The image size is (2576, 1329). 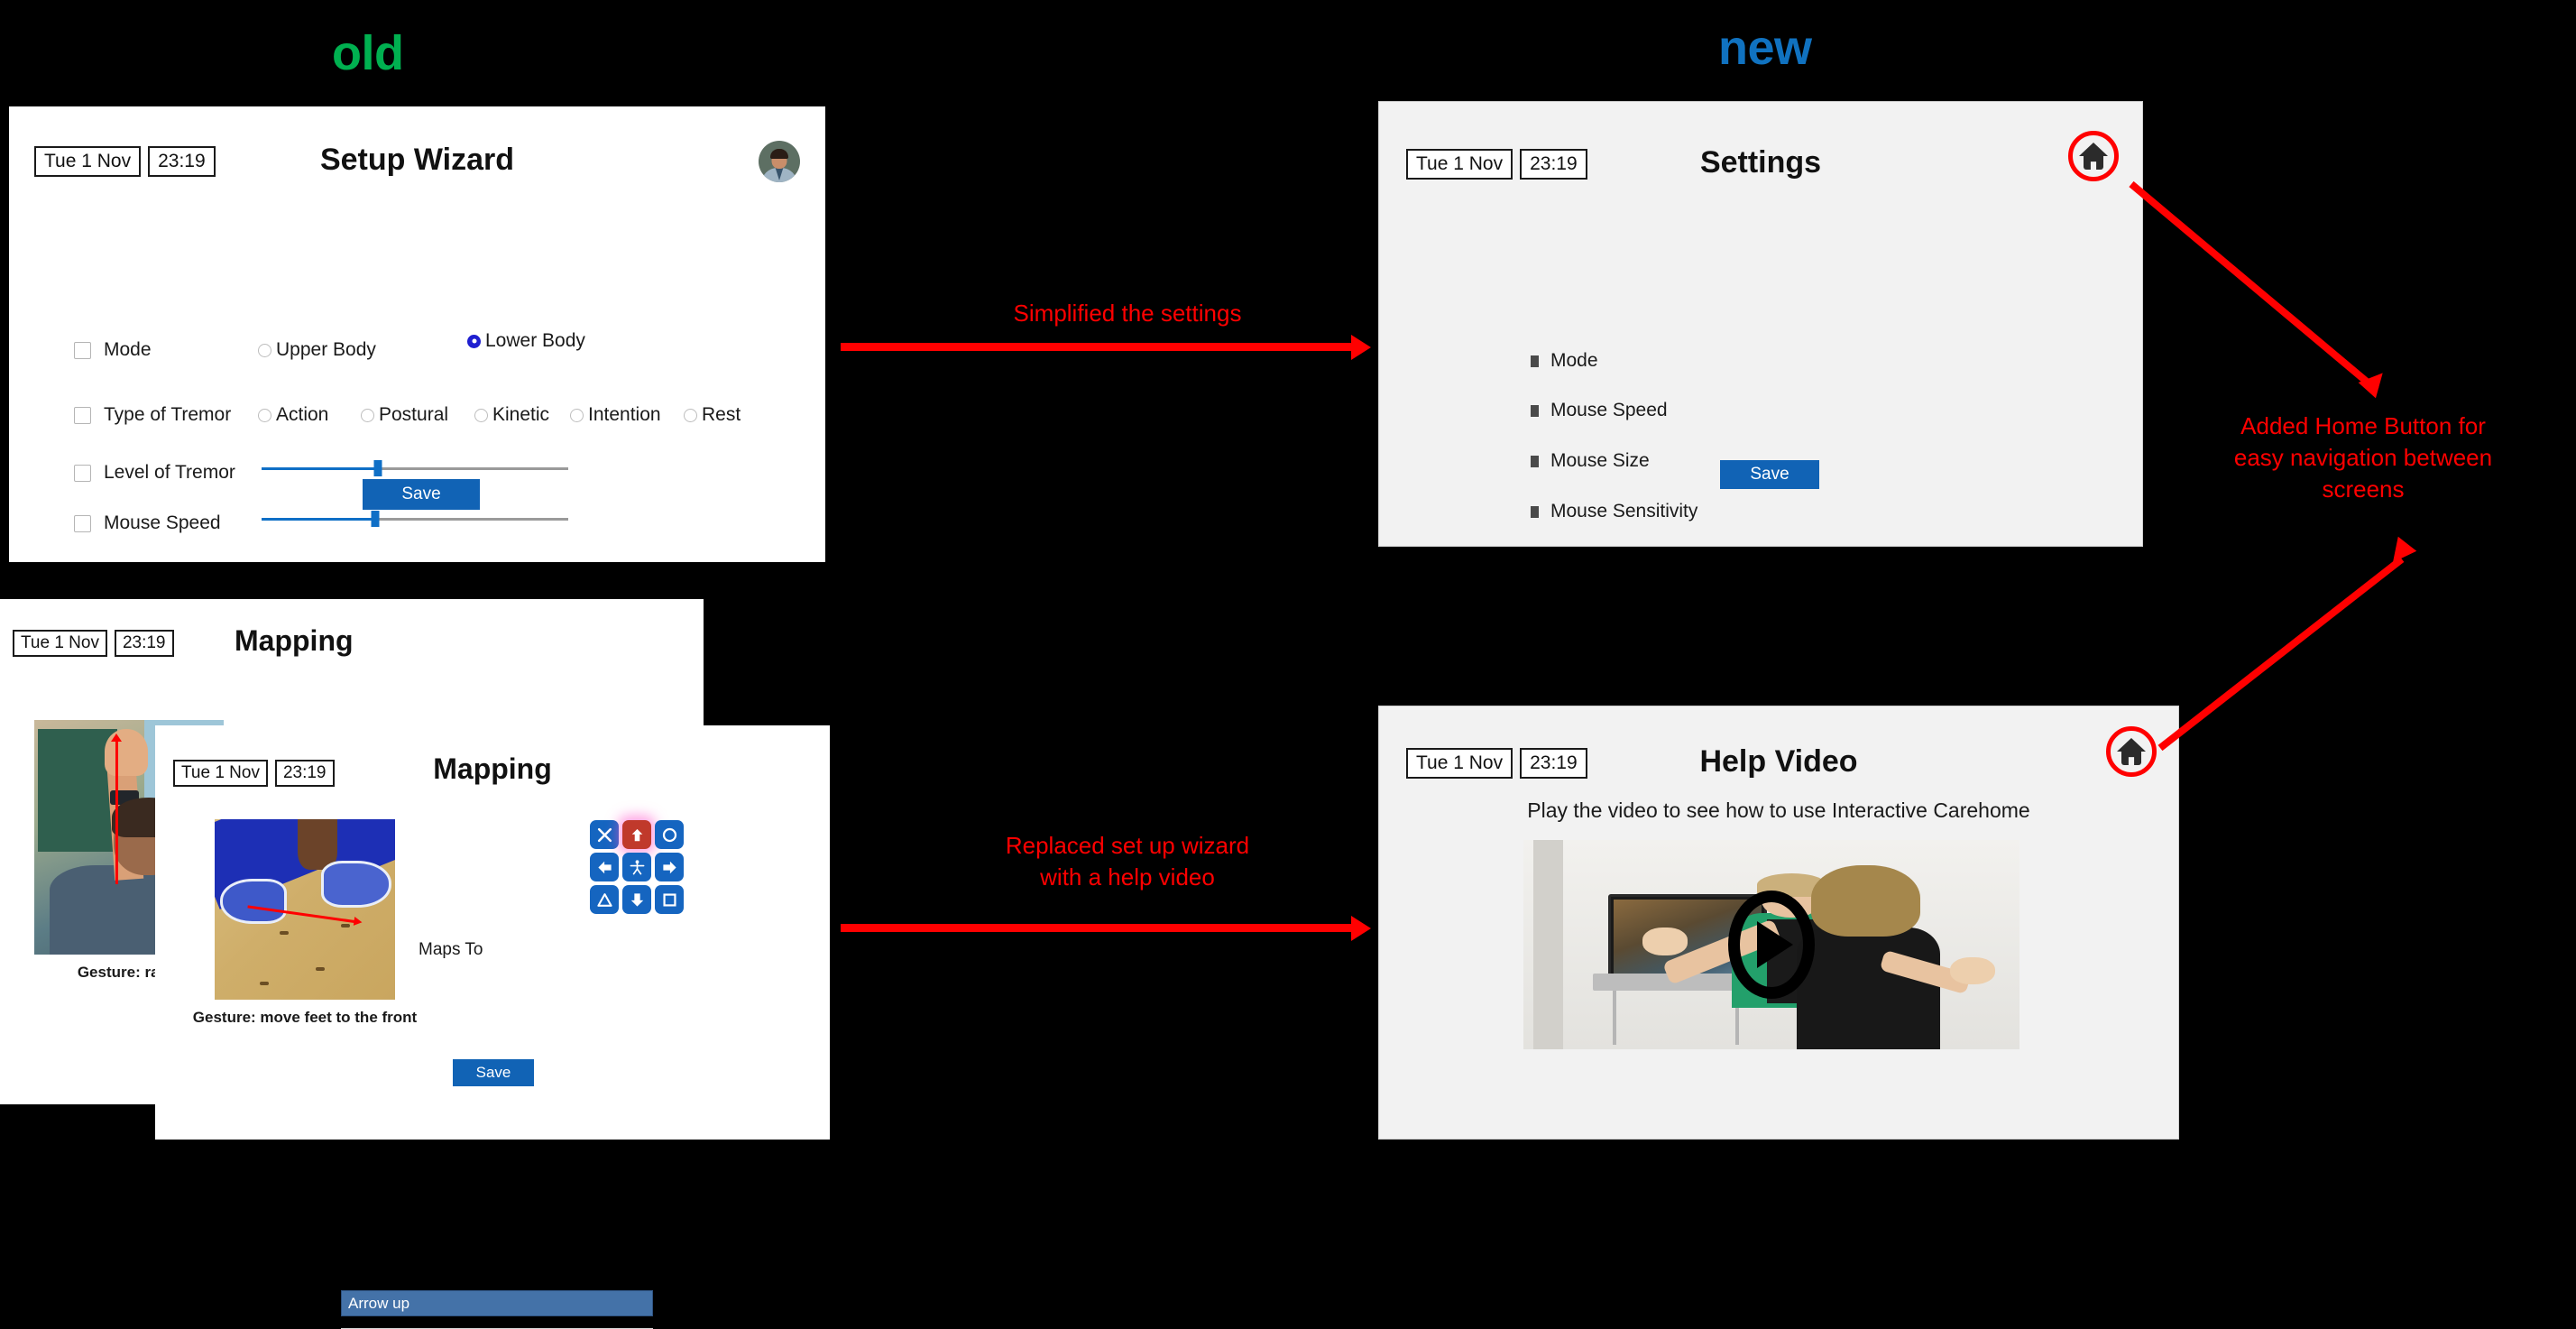 What do you see at coordinates (2281, 654) in the screenshot?
I see `annotation-arrow-home-bottom` at bounding box center [2281, 654].